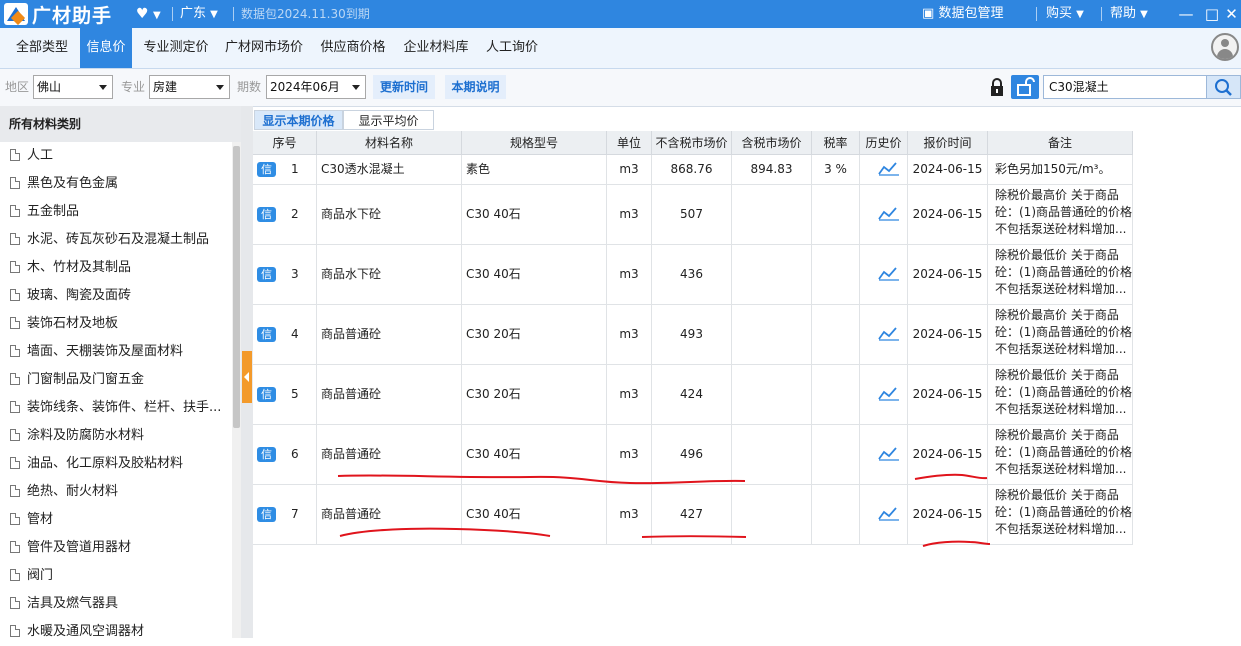  I want to click on period-explain-button: 本期说明, so click(475, 87).